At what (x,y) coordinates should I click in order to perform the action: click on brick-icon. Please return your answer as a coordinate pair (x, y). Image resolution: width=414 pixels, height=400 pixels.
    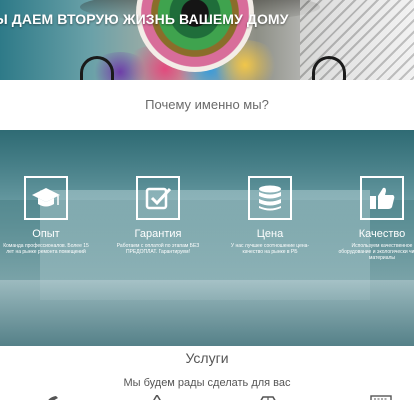
    Looking at the image, I should click on (268, 396).